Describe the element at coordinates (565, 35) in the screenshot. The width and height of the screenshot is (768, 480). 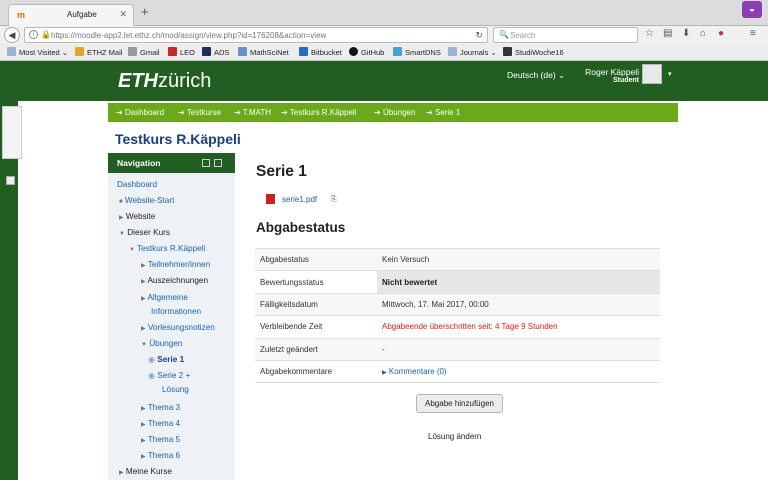
I see `search-bar: 🔍 Search` at that location.